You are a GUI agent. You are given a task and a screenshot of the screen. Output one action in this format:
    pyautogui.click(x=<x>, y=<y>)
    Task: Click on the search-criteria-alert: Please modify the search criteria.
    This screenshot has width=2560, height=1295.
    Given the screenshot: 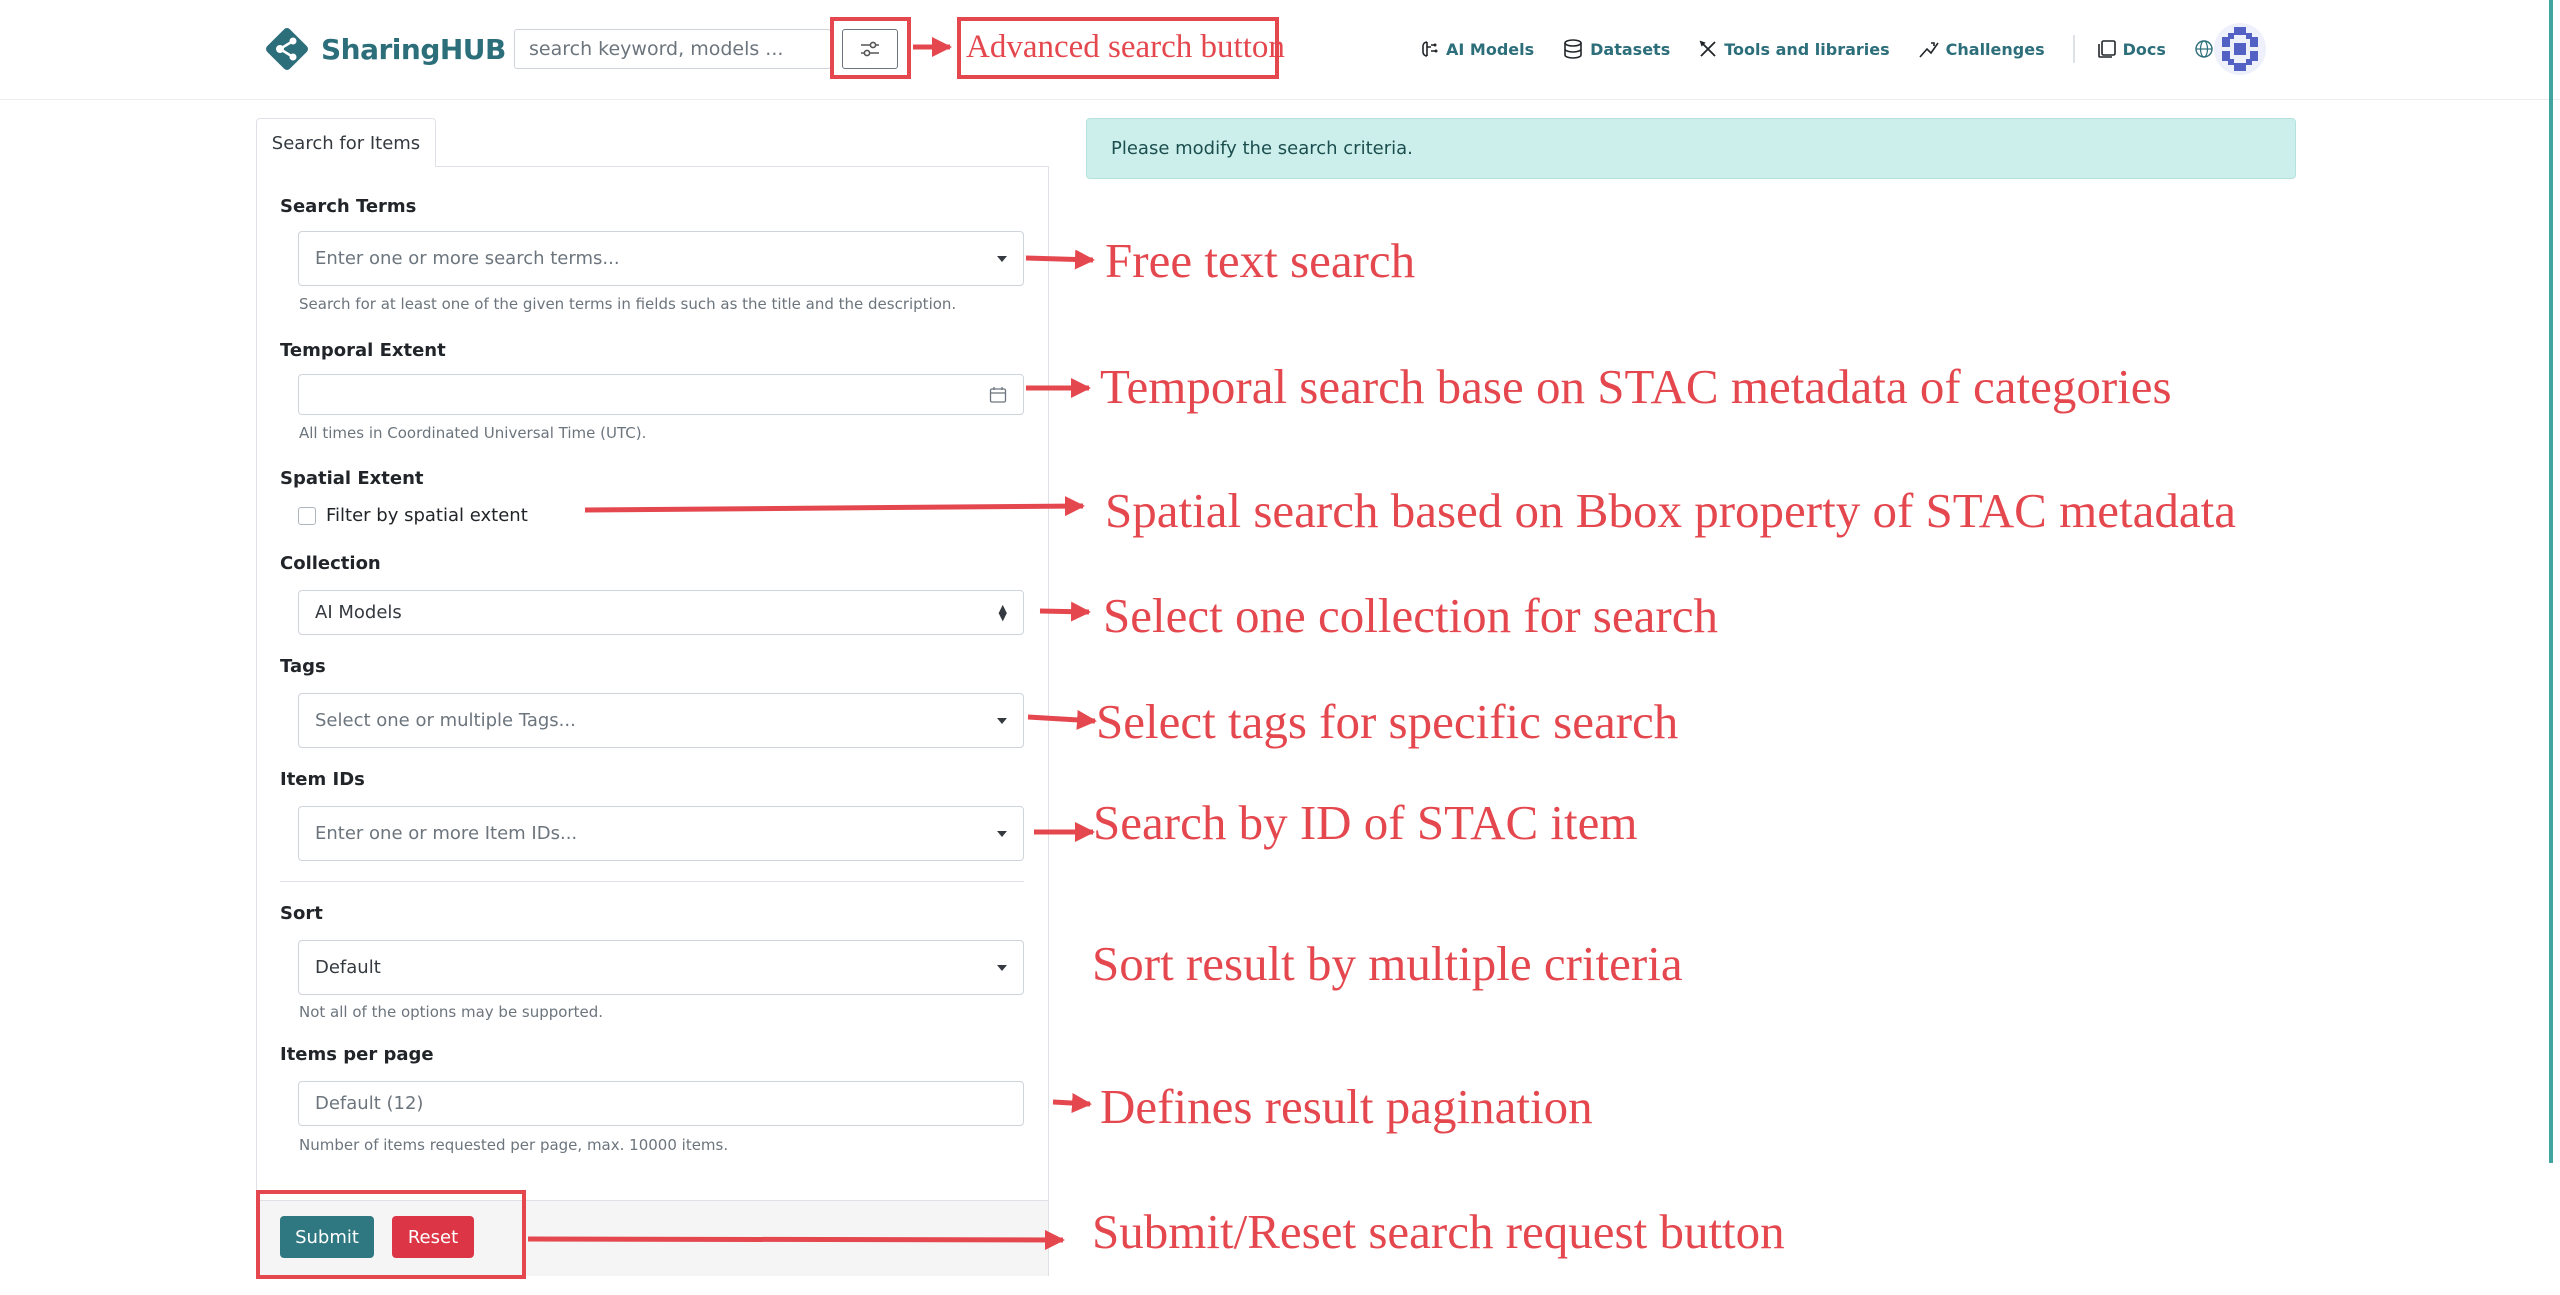 What is the action you would take?
    pyautogui.click(x=1691, y=148)
    